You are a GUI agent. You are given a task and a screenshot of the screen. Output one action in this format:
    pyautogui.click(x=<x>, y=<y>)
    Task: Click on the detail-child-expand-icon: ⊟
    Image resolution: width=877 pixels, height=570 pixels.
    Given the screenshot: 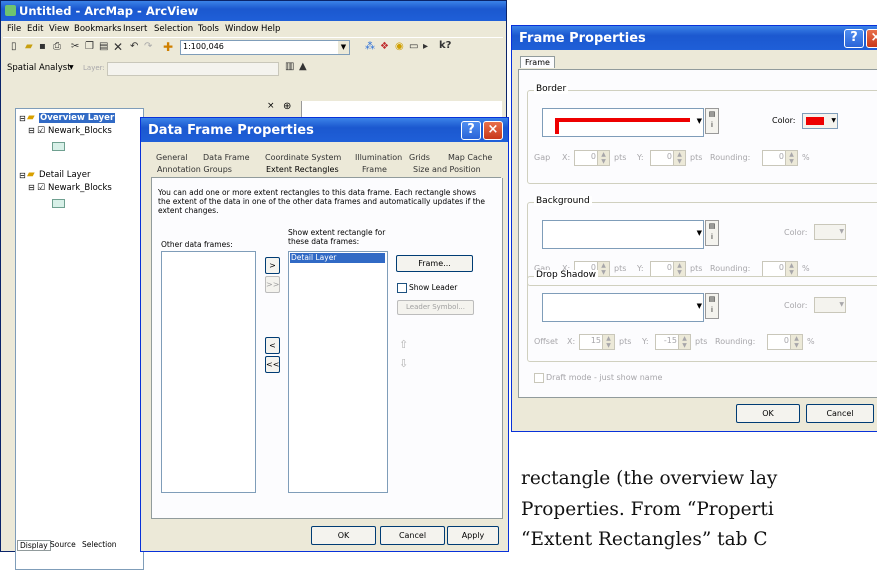 What is the action you would take?
    pyautogui.click(x=31, y=187)
    